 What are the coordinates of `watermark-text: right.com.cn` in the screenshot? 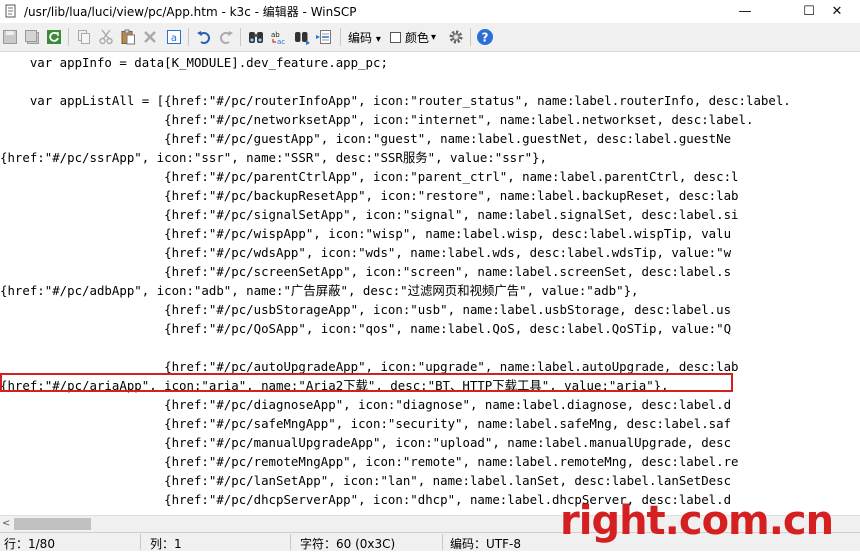 It's located at (697, 521).